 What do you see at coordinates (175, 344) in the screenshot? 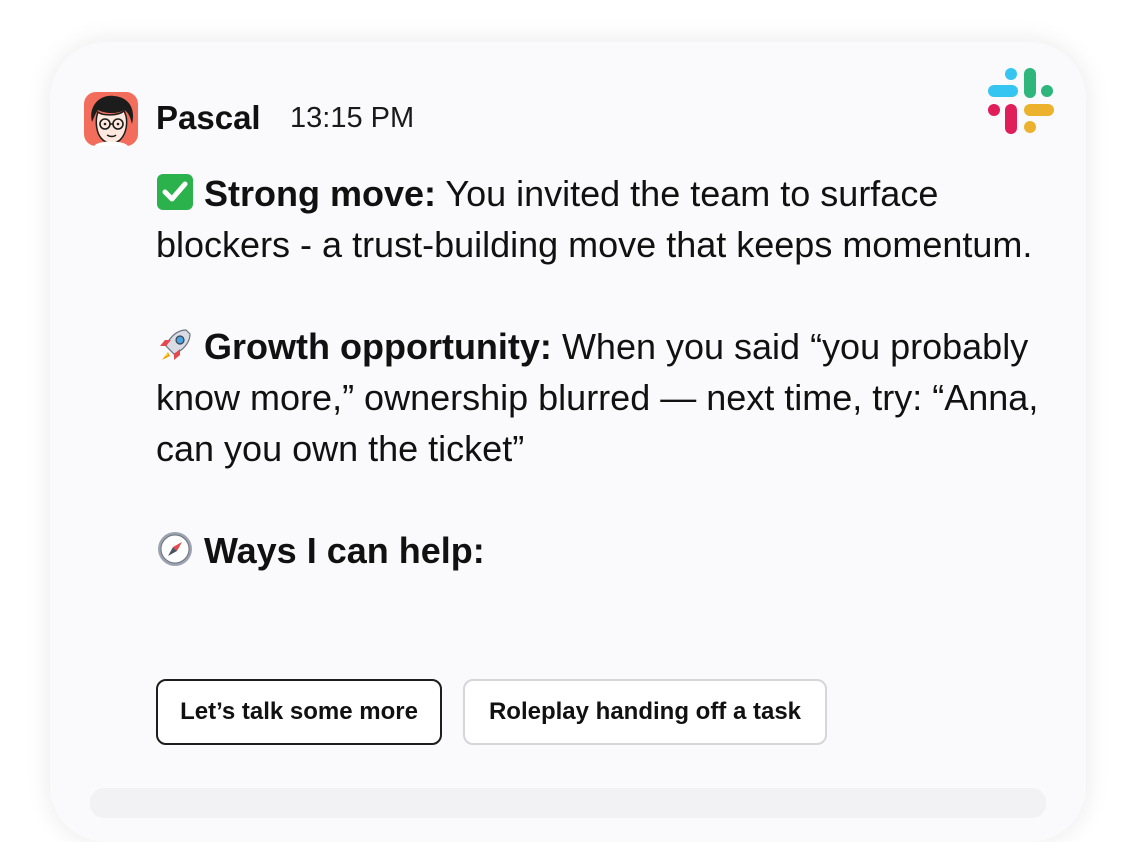
I see `rocket-icon` at bounding box center [175, 344].